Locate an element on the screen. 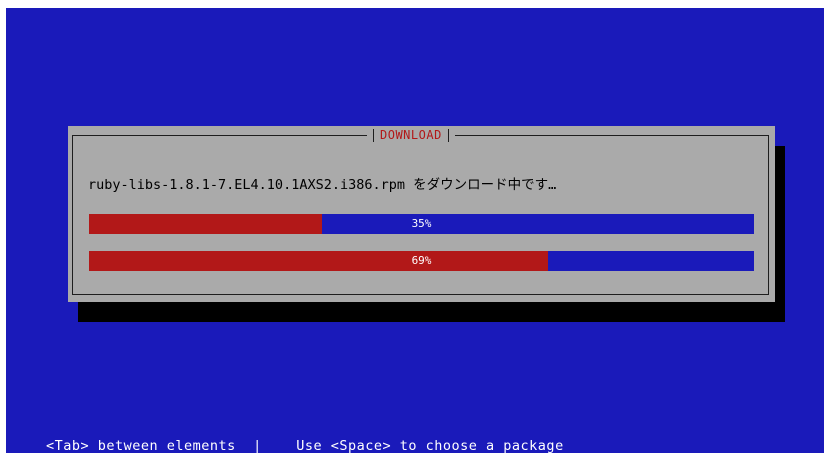  dialog-title-box: DOWNLOAD is located at coordinates (411, 135).